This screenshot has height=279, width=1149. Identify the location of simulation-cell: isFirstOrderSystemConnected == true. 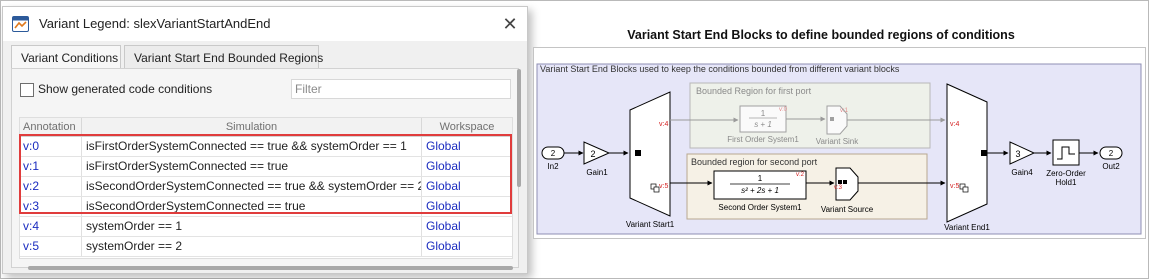
(252, 166).